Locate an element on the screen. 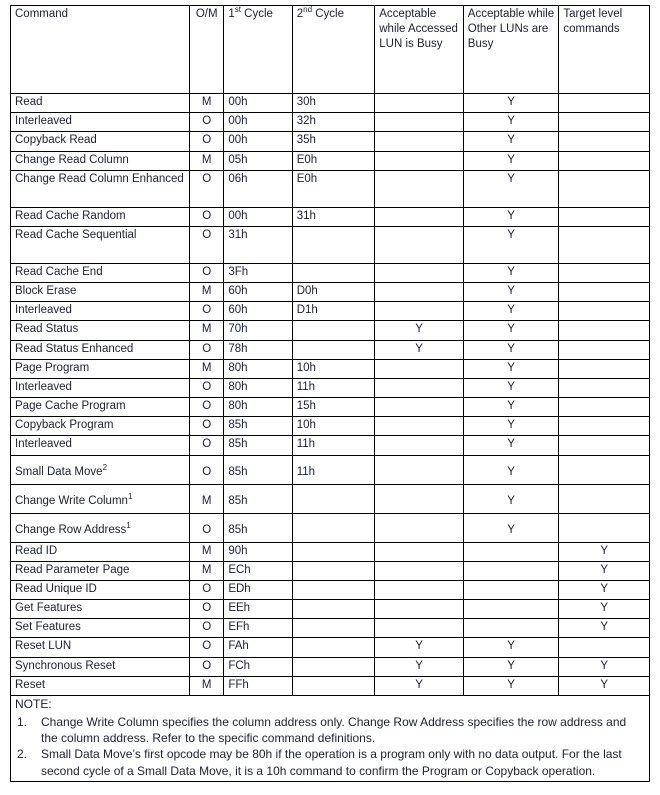 This screenshot has width=660, height=795. table-row: Read Status M 70h Y Y is located at coordinates (329, 330).